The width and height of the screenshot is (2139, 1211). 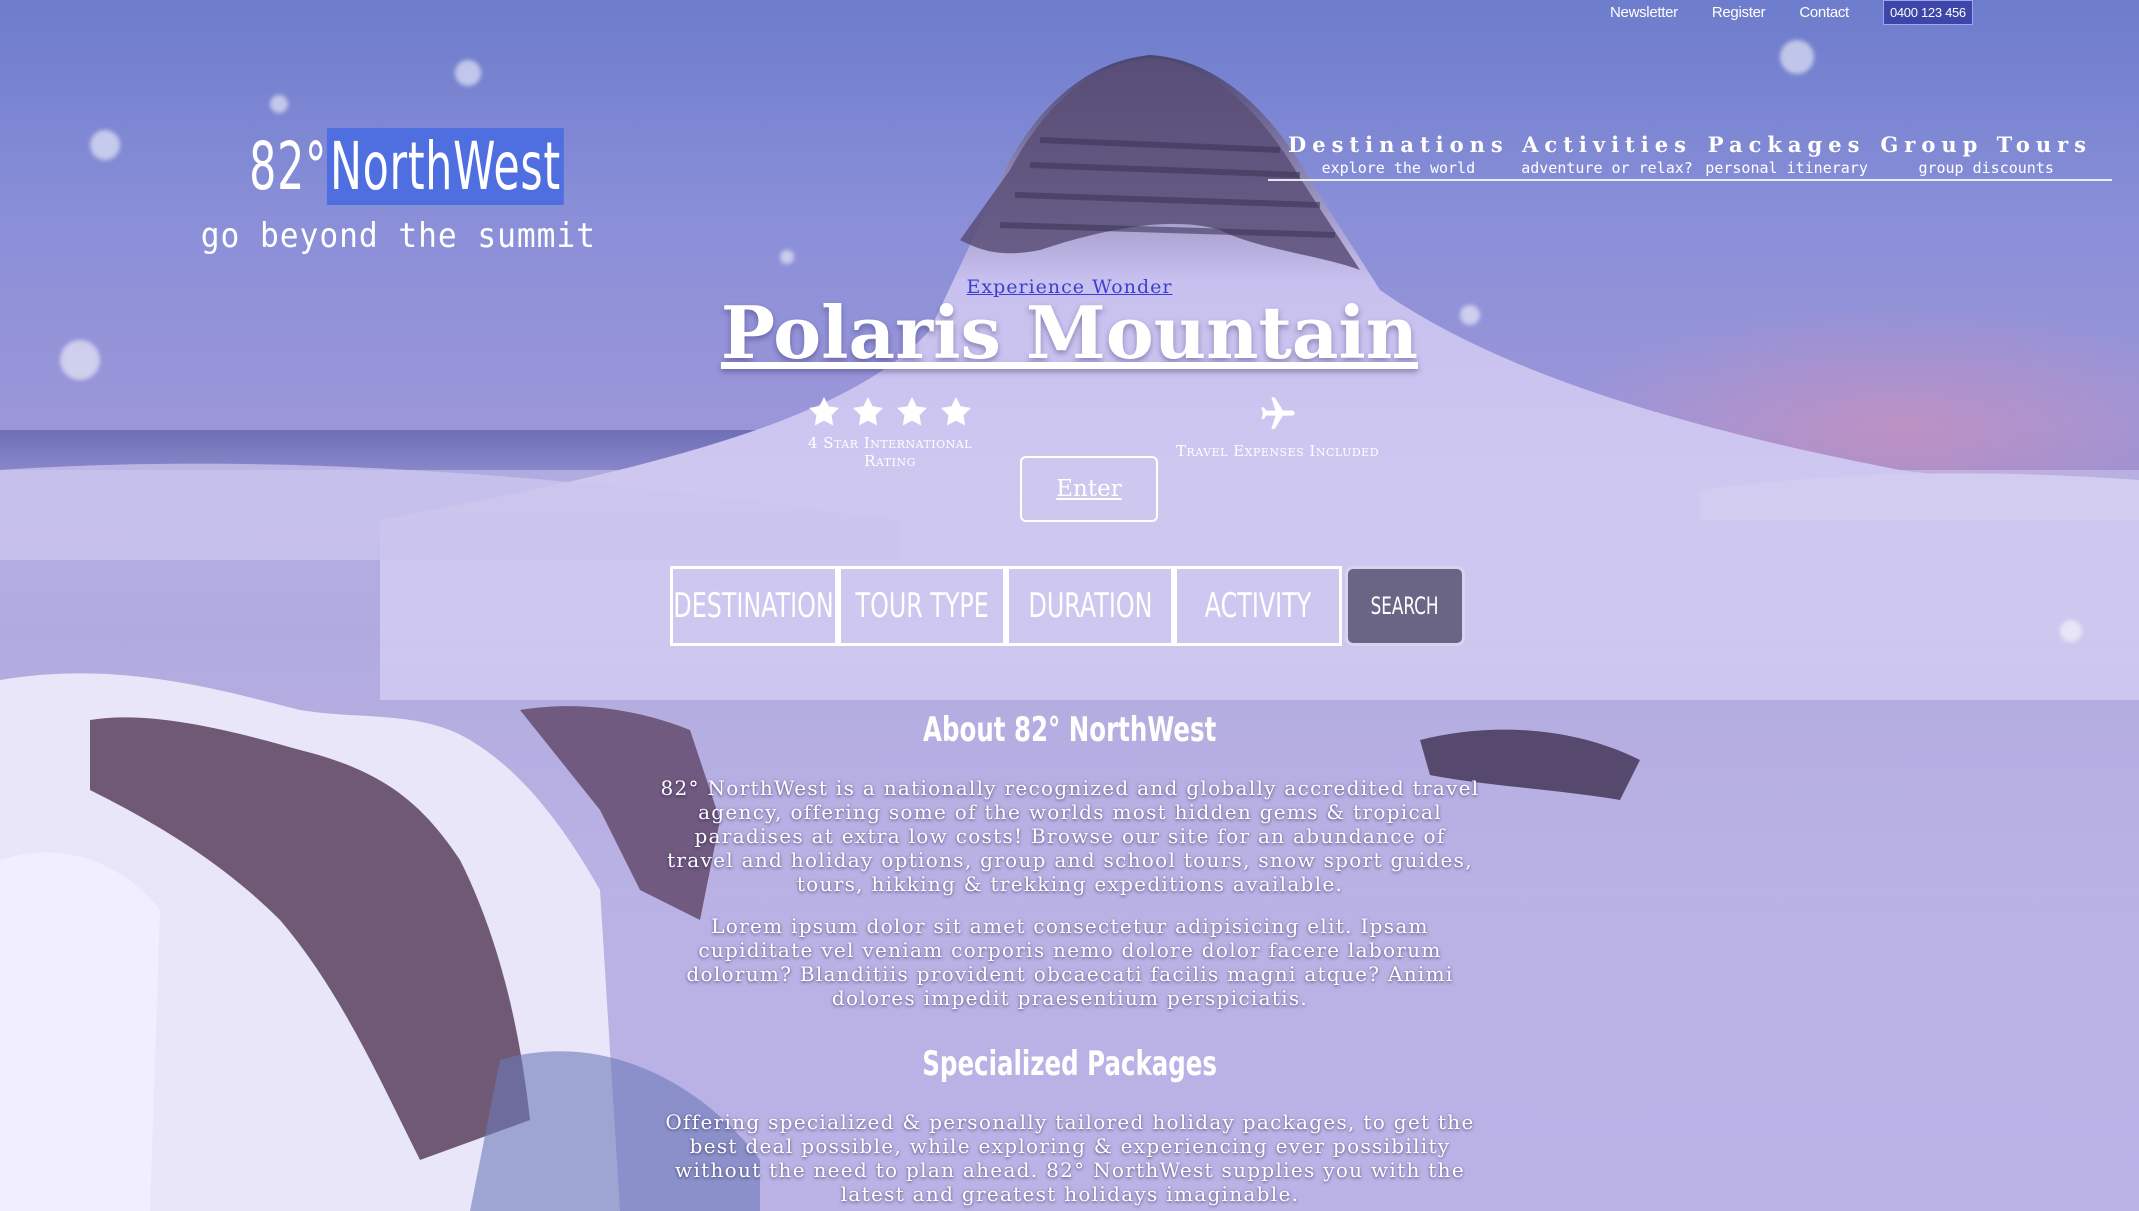 I want to click on nav-title: Activities, so click(x=1607, y=144).